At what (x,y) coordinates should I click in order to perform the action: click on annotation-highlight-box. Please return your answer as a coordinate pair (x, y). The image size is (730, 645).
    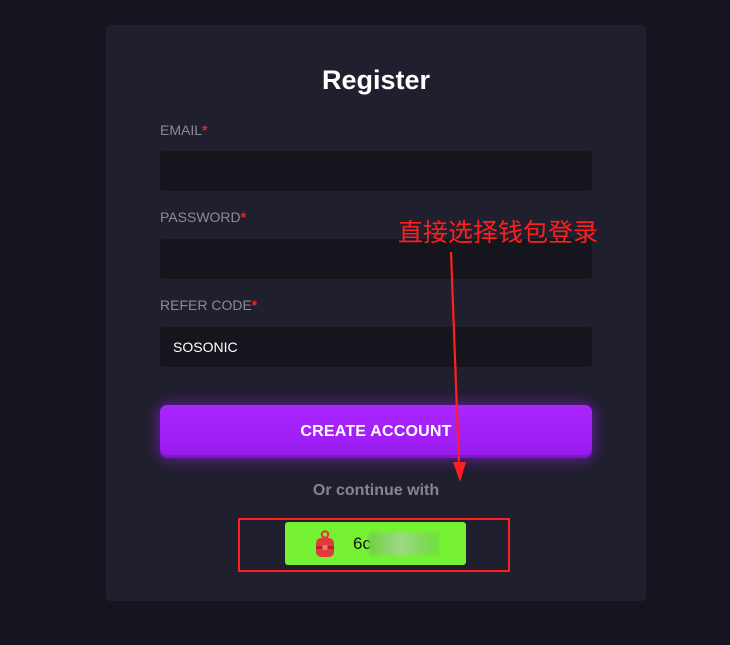
    Looking at the image, I should click on (374, 545).